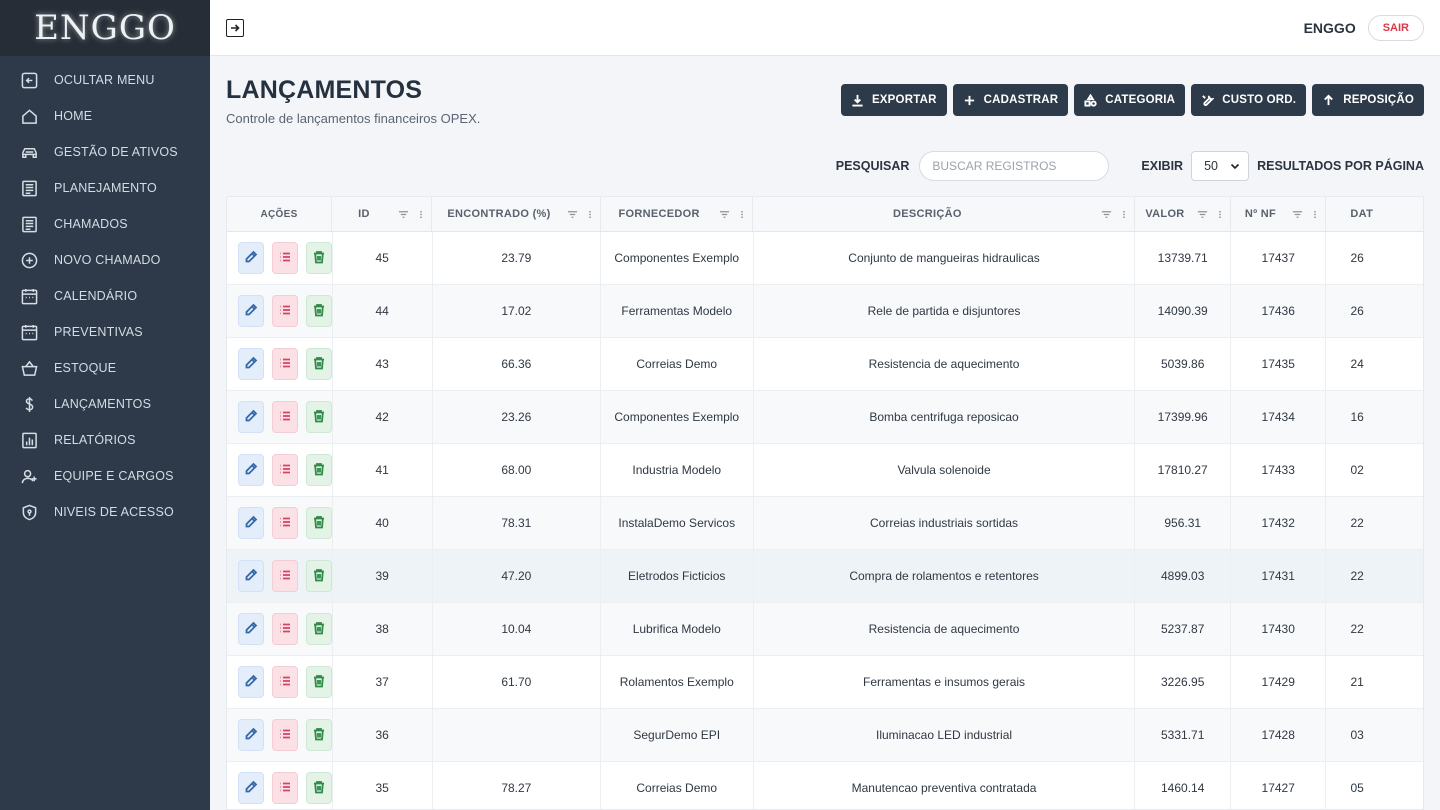 The height and width of the screenshot is (810, 1440). Describe the element at coordinates (1374, 214) in the screenshot. I see `col-header-data: DAT` at that location.